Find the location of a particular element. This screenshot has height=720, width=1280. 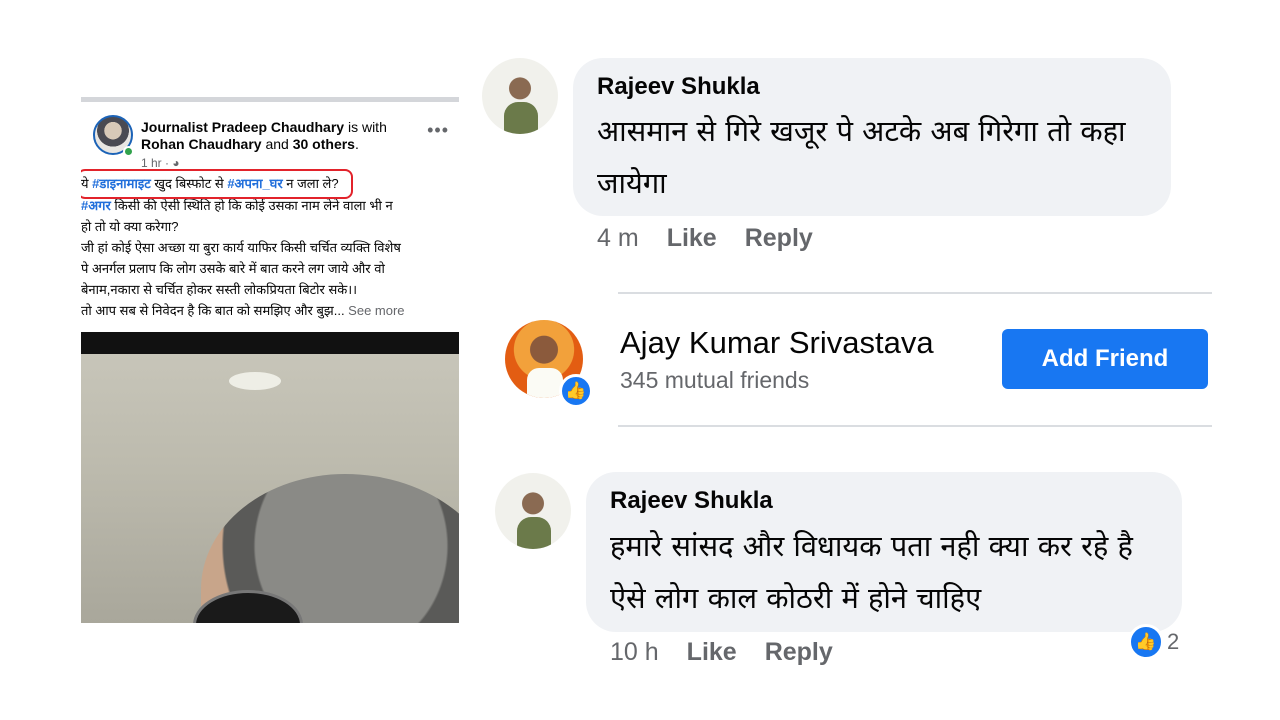

more-options-icon: ••• is located at coordinates (438, 130).